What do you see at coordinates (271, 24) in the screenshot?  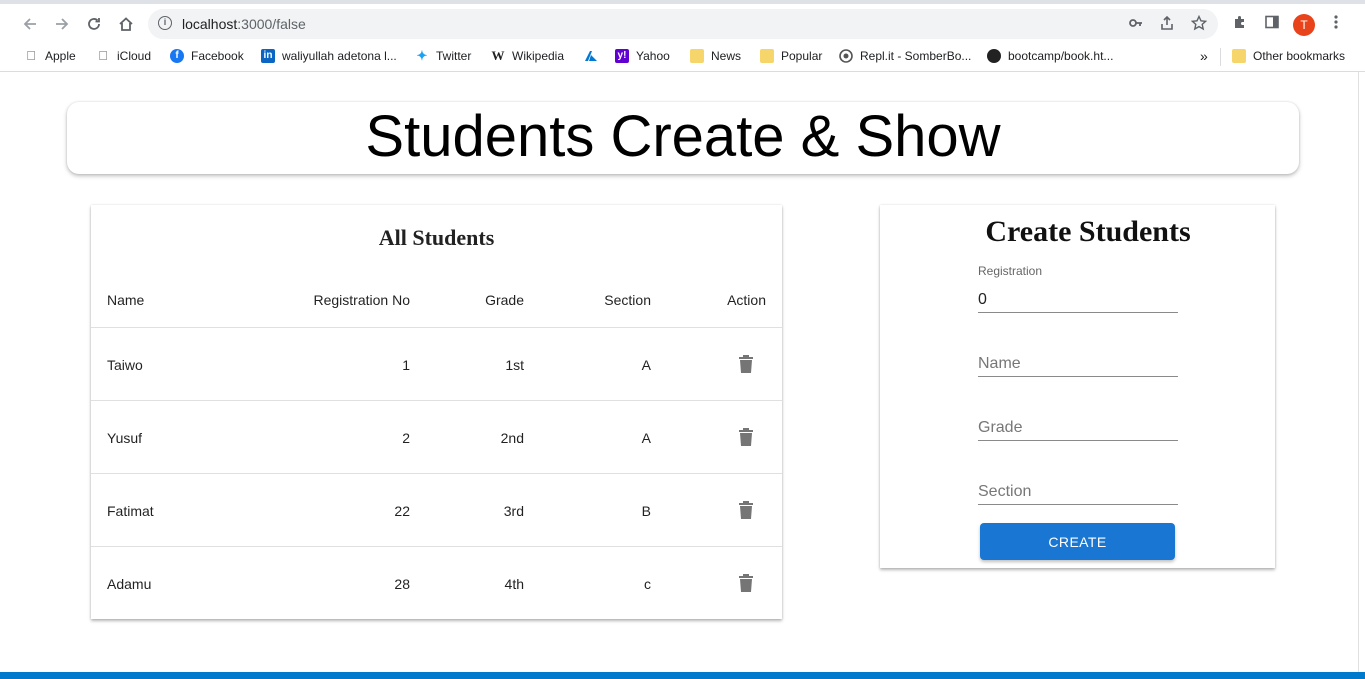 I see `url-path: :3000/false` at bounding box center [271, 24].